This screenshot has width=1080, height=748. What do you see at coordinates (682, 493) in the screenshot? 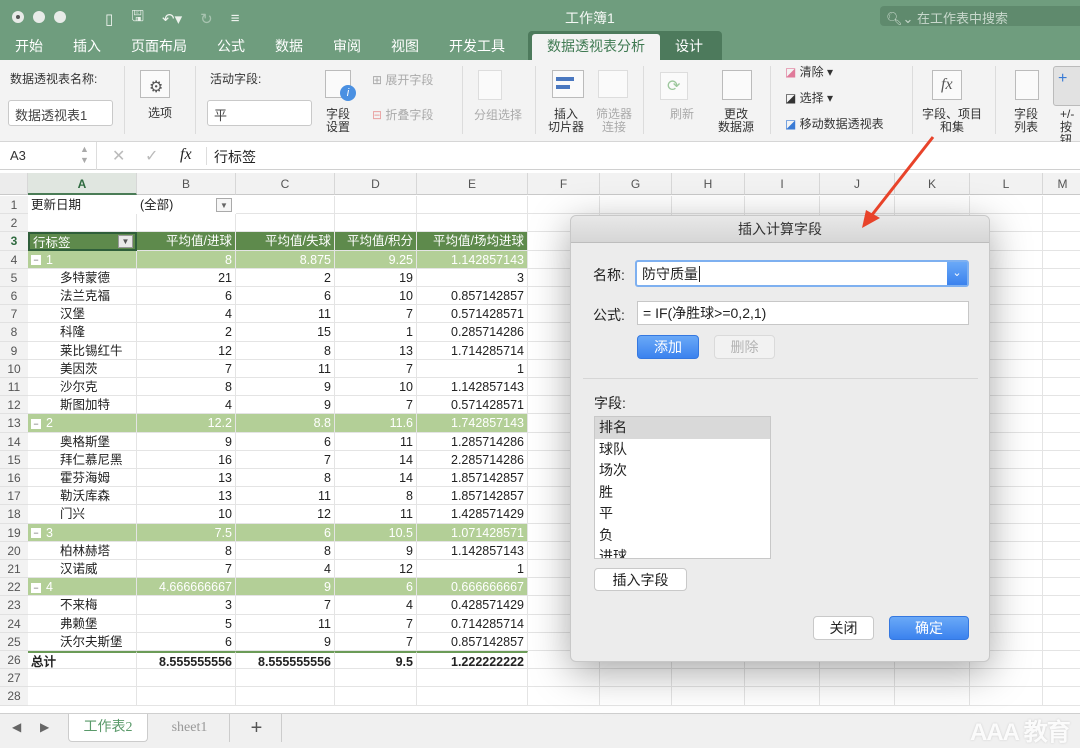
I see `field-list-item: 胜` at bounding box center [682, 493].